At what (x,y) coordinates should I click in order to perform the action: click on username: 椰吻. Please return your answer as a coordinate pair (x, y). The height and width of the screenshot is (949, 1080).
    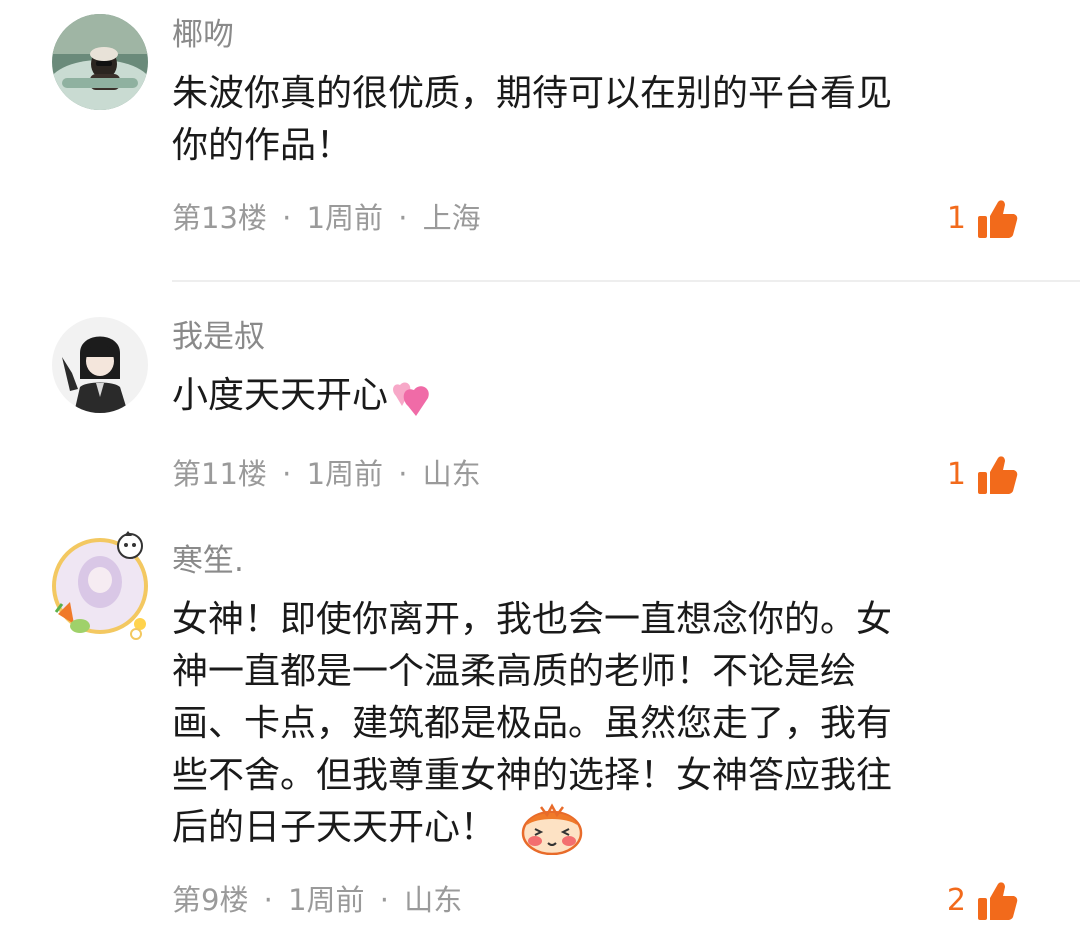
    Looking at the image, I should click on (203, 35).